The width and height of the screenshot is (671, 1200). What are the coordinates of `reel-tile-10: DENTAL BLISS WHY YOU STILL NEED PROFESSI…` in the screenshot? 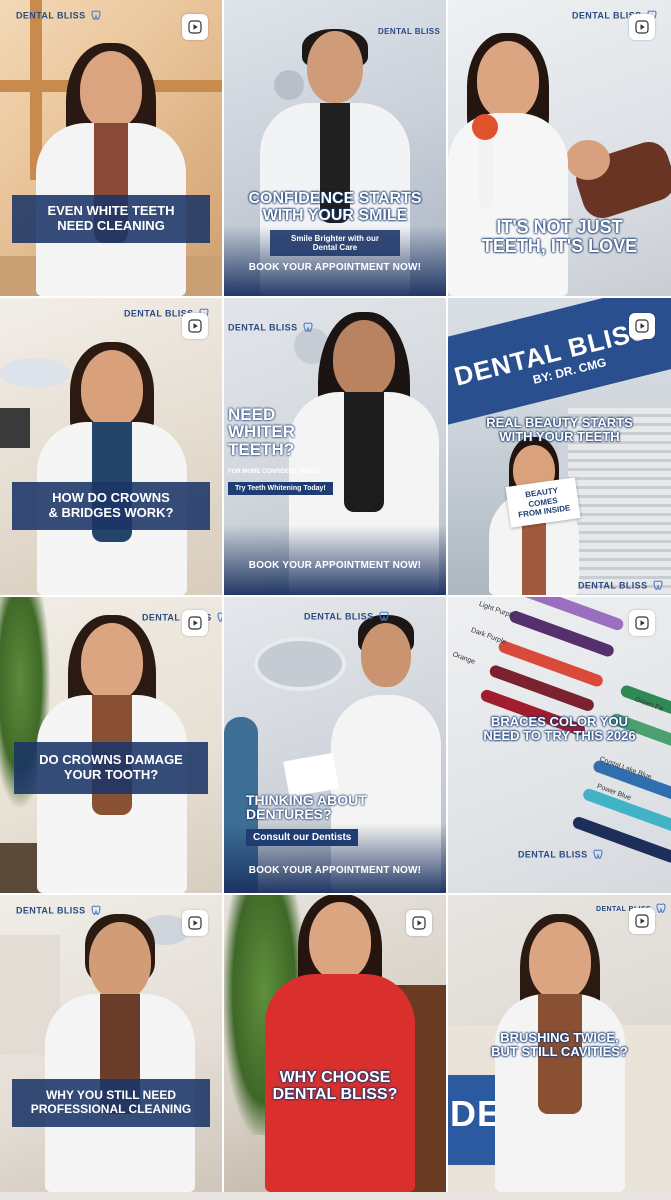 It's located at (111, 1043).